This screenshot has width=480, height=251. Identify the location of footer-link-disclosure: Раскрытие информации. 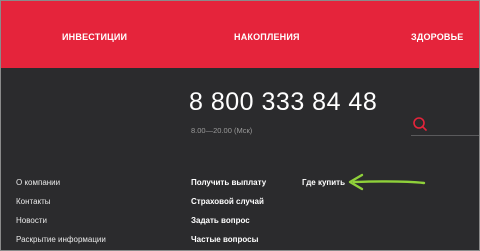
(61, 239).